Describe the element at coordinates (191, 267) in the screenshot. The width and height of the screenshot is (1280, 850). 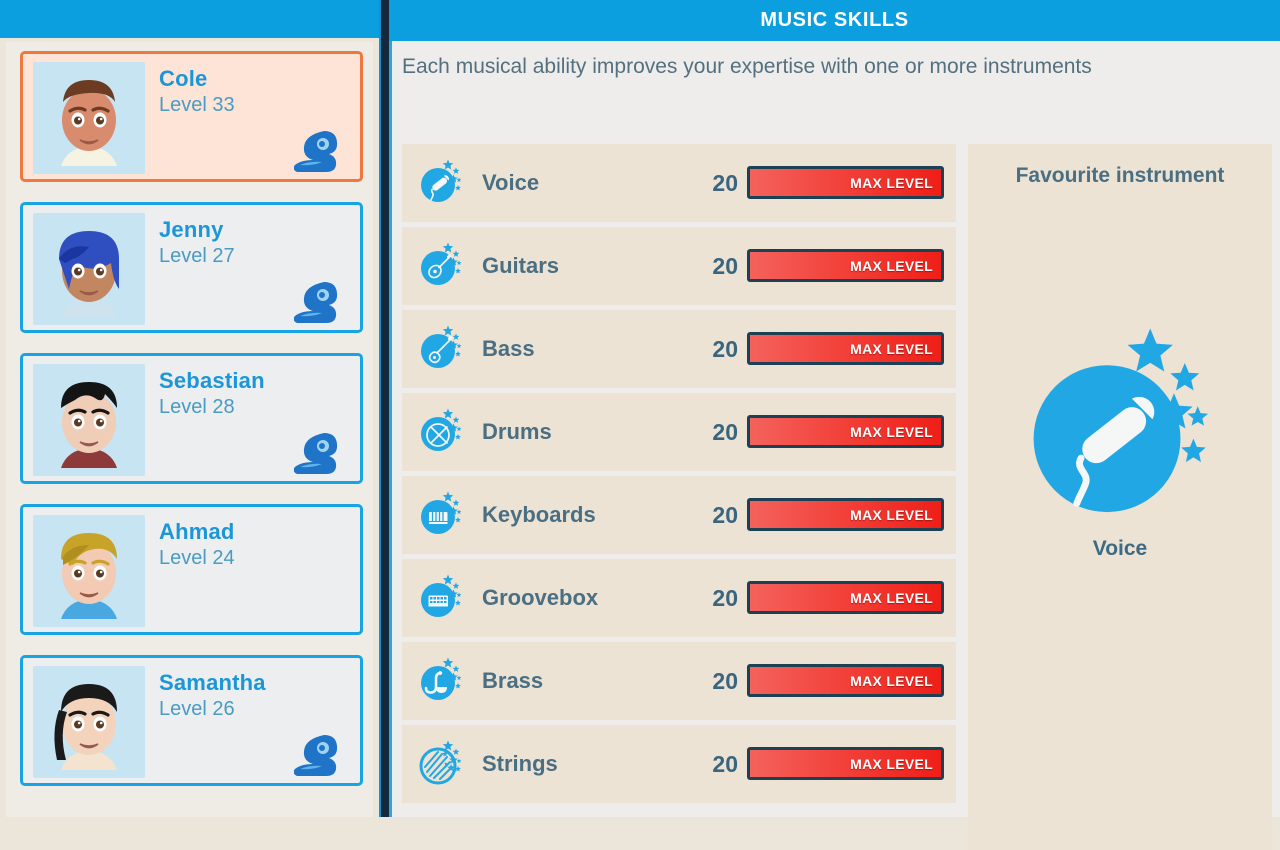
I see `character-card-jenny: Jenny Level 27` at that location.